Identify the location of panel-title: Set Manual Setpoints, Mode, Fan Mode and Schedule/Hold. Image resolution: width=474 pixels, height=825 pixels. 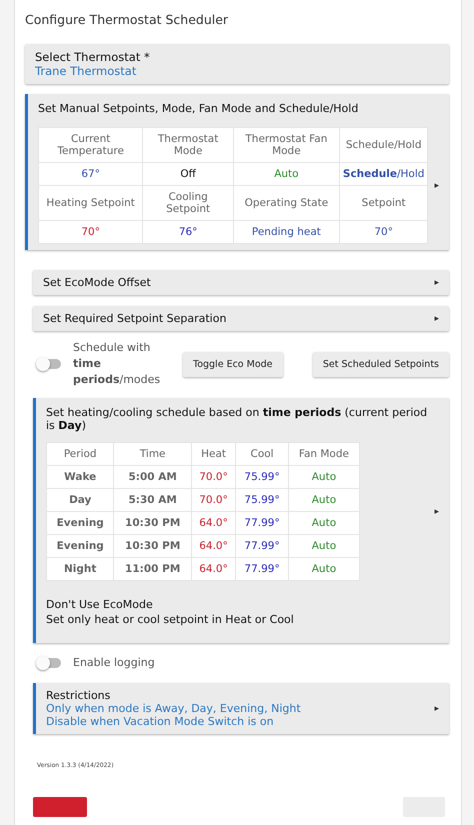
(199, 108).